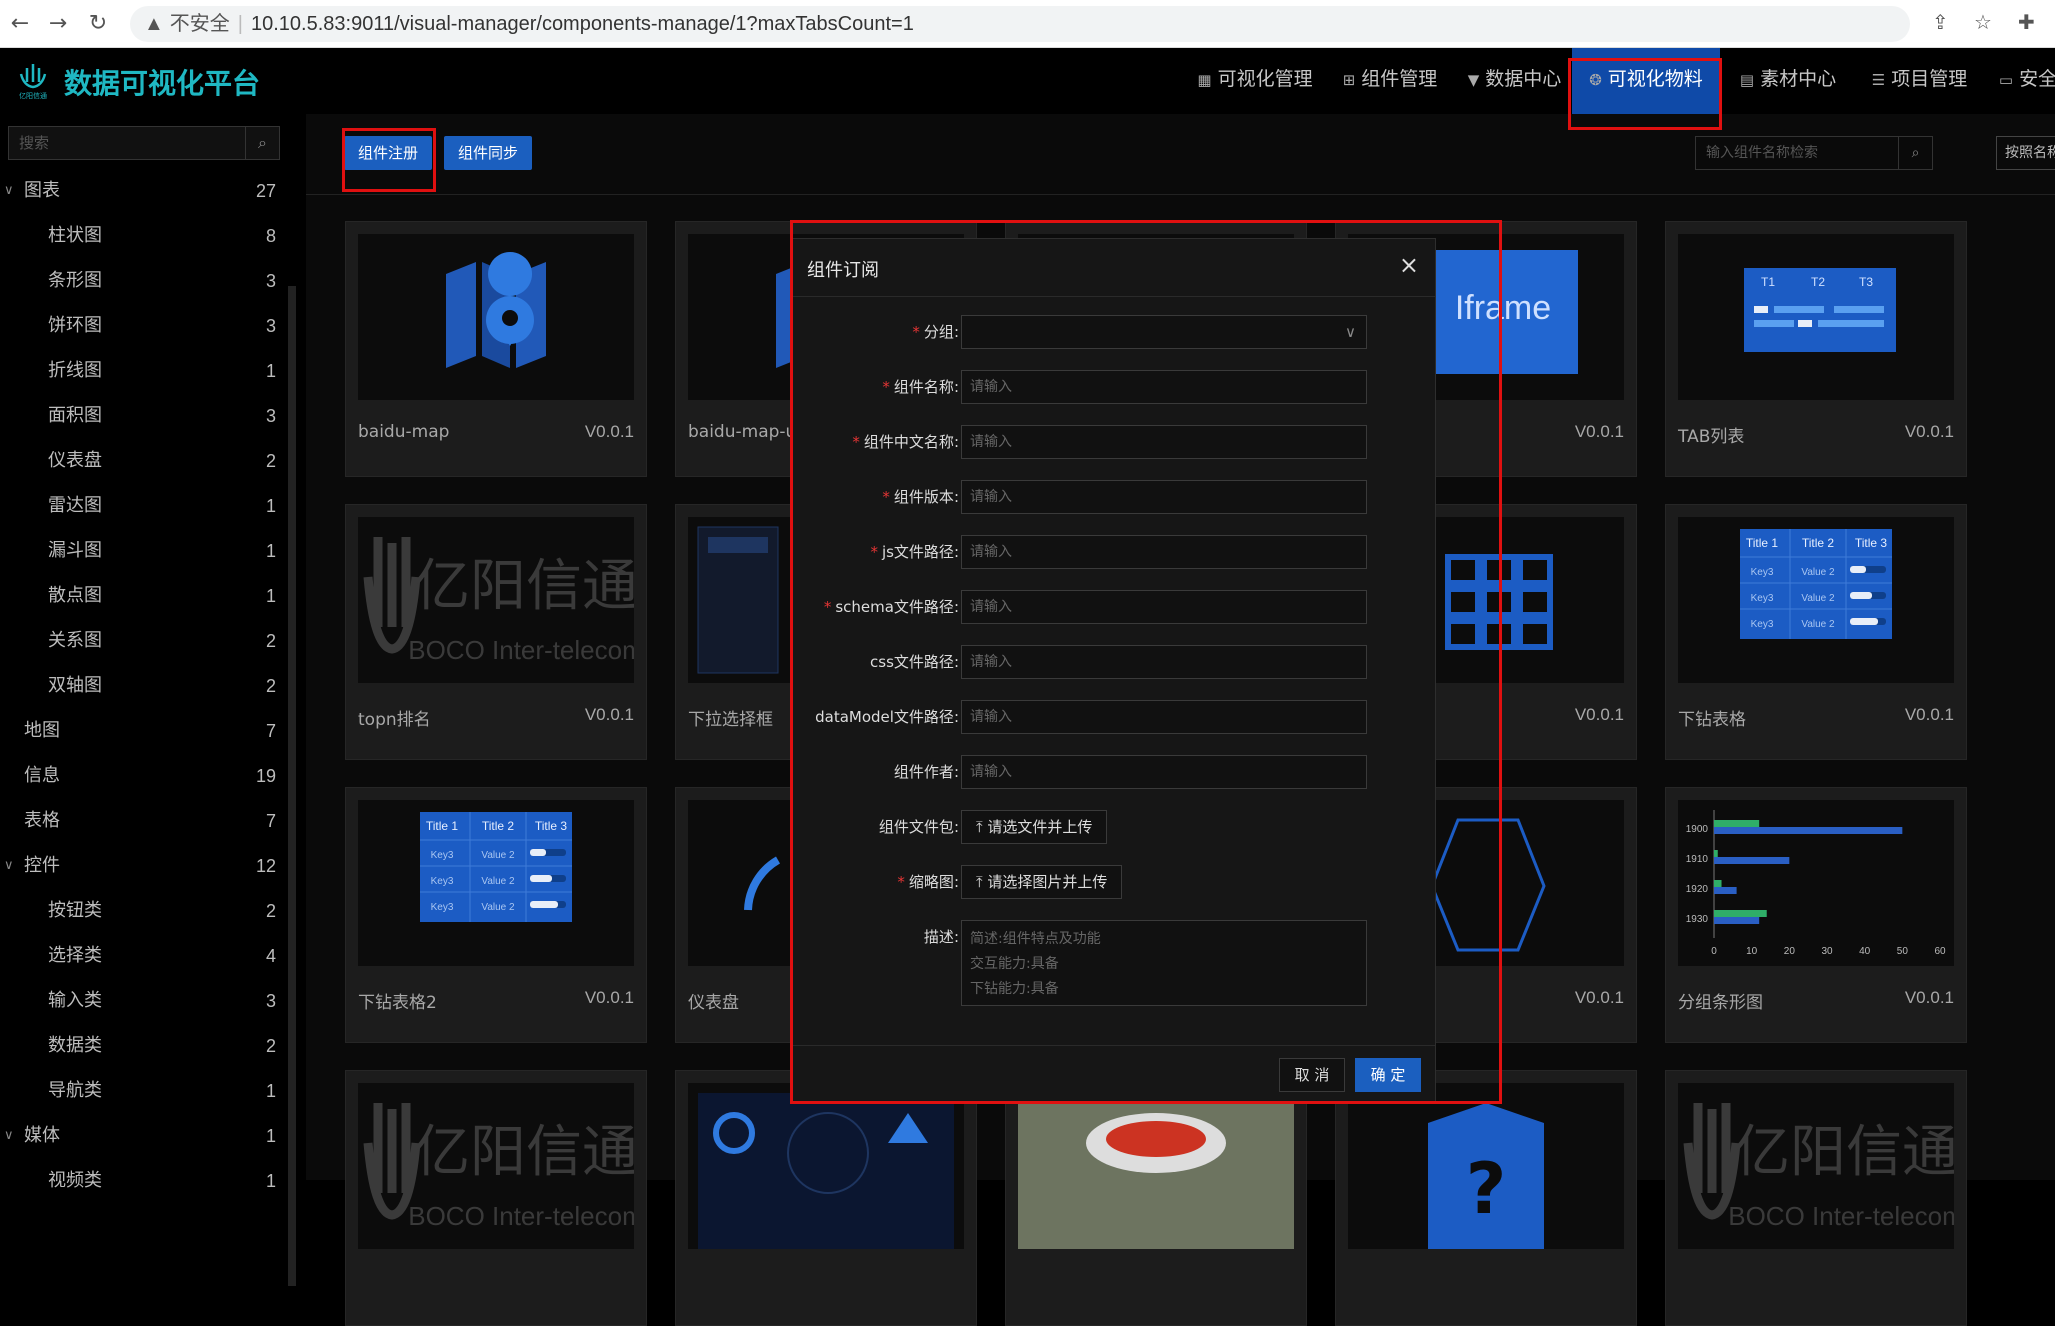  What do you see at coordinates (1486, 1198) in the screenshot?
I see `component-card: ?` at bounding box center [1486, 1198].